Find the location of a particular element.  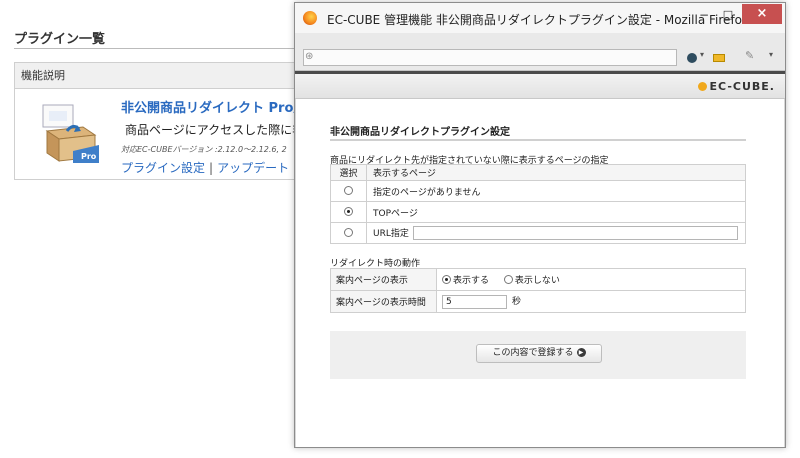

table-row: 指定のページがありません is located at coordinates (538, 191).